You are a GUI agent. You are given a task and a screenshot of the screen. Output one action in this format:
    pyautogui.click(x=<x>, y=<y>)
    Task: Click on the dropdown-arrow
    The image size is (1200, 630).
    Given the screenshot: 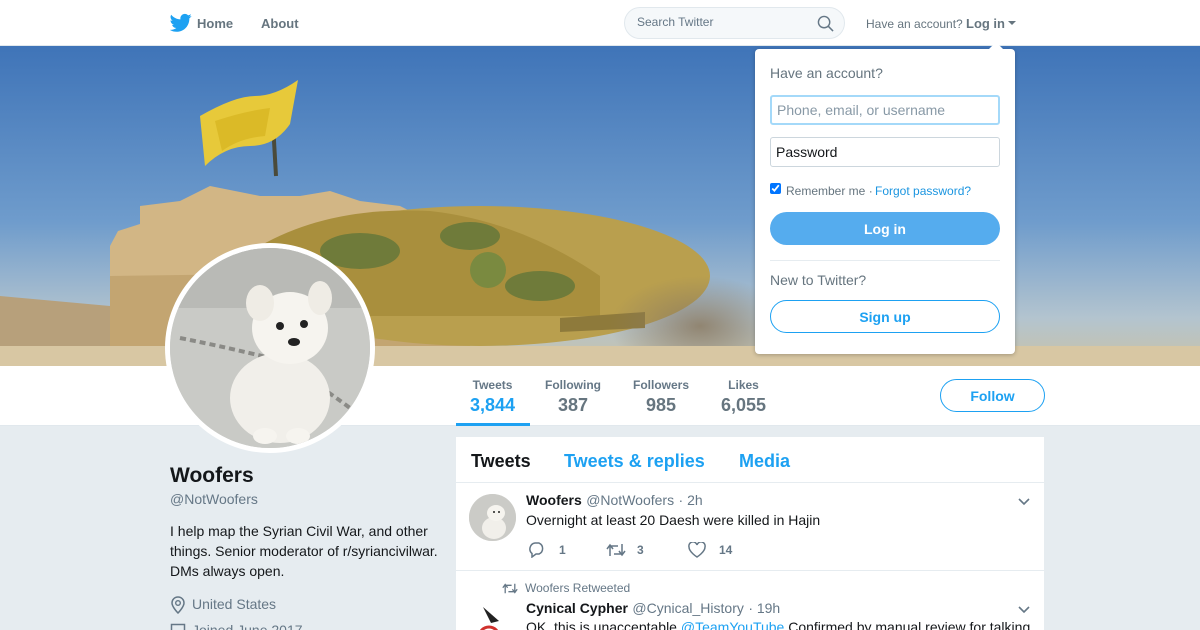 What is the action you would take?
    pyautogui.click(x=996, y=46)
    